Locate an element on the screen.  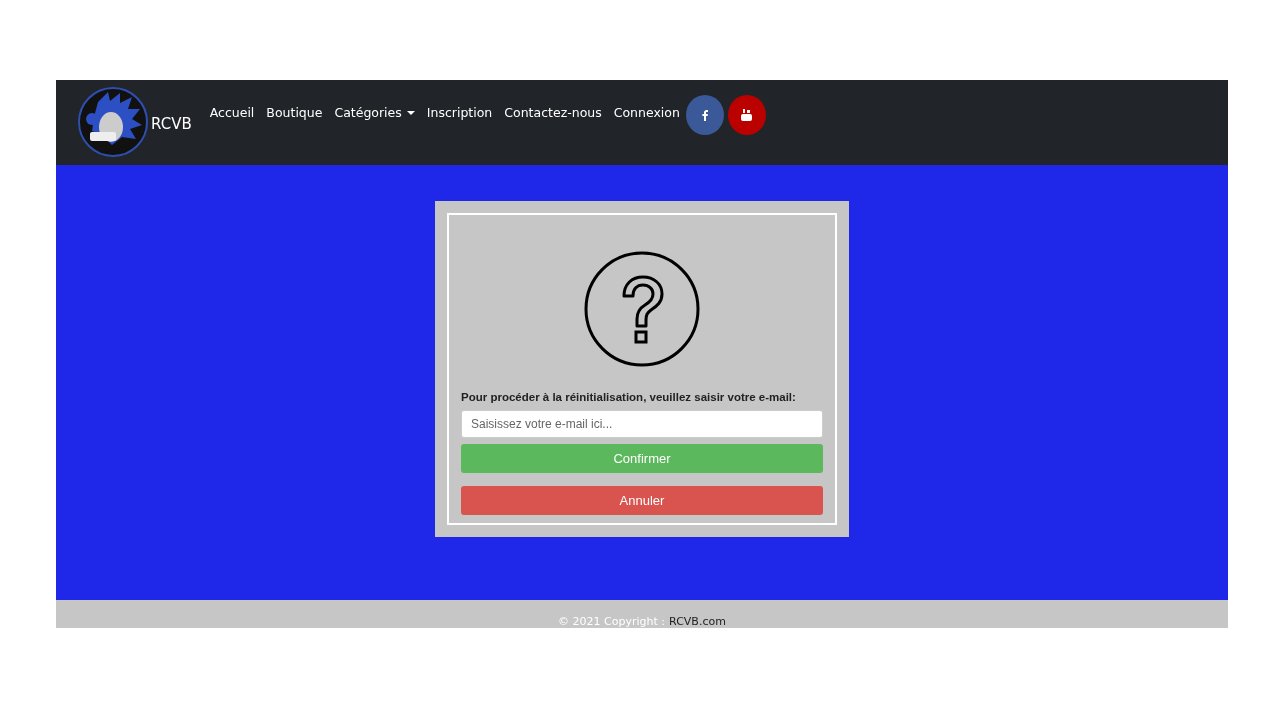
nav-link: Accueil is located at coordinates (232, 112).